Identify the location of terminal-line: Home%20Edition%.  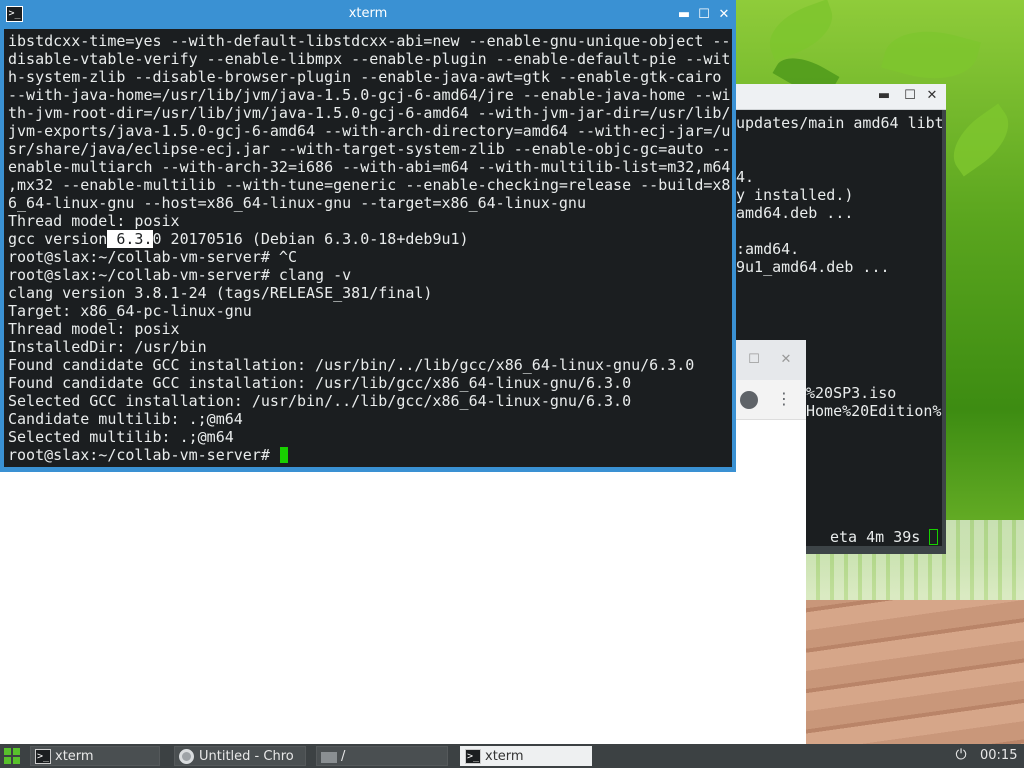
(874, 411).